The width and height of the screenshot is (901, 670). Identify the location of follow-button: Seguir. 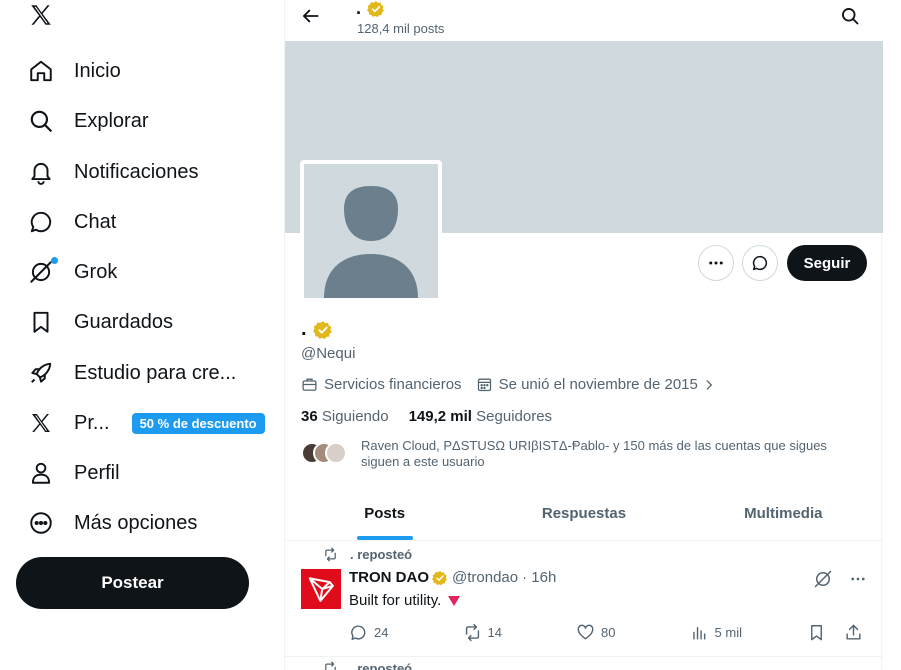
(827, 263).